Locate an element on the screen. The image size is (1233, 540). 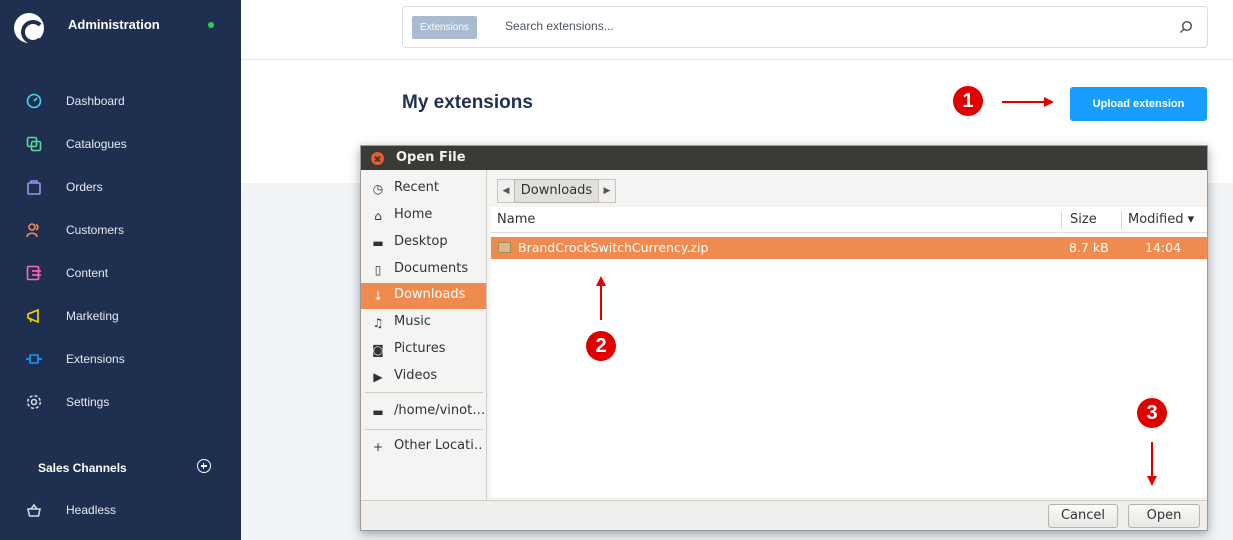
orders-icon is located at coordinates (34, 187).